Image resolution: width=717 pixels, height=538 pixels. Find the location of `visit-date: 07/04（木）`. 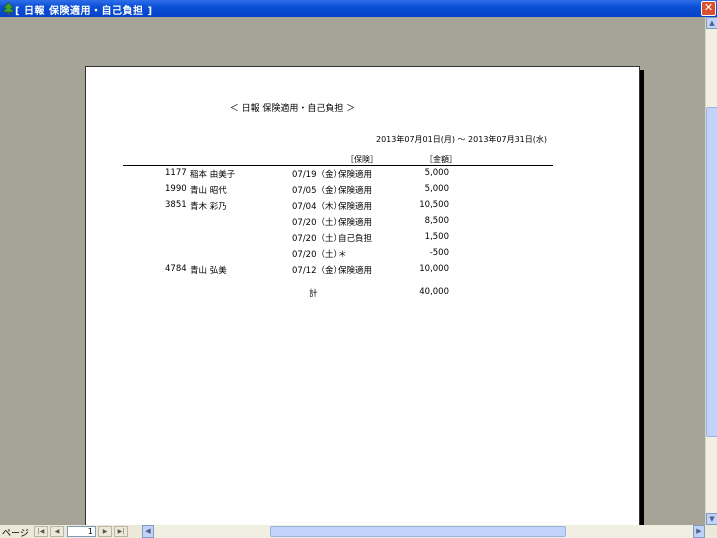

visit-date: 07/04（木） is located at coordinates (317, 207).